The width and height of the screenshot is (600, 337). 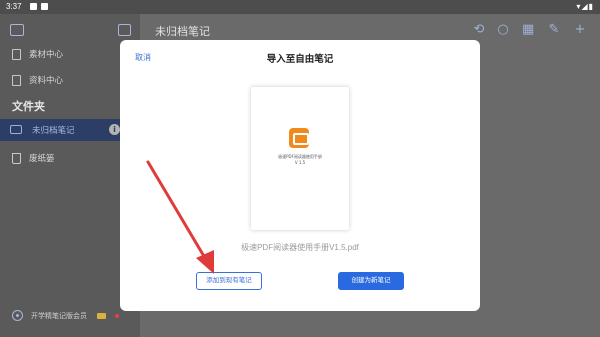 I want to click on new-folder-icon, so click(x=124, y=30).